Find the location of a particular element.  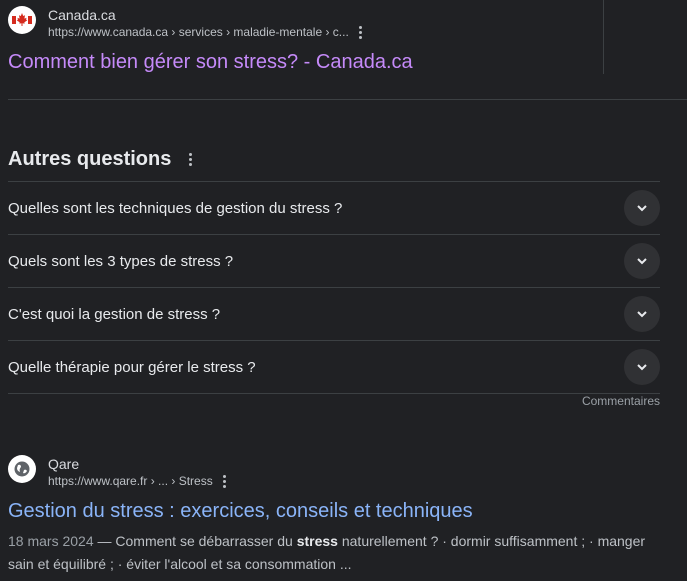

section-title: Autres questions is located at coordinates (90, 158).